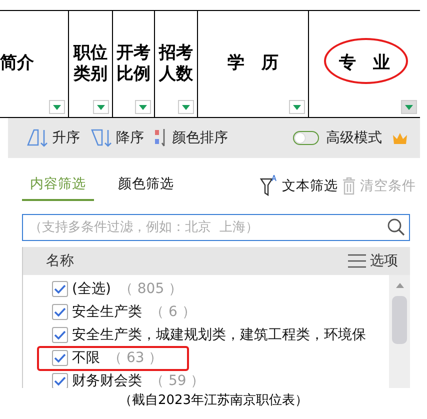 This screenshot has width=427, height=419. What do you see at coordinates (396, 227) in the screenshot?
I see `search-icon` at bounding box center [396, 227].